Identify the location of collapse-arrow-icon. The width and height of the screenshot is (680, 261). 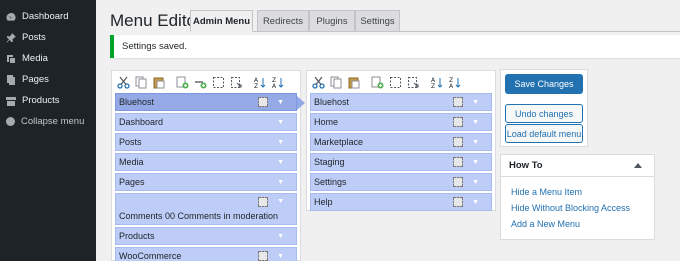
(638, 165).